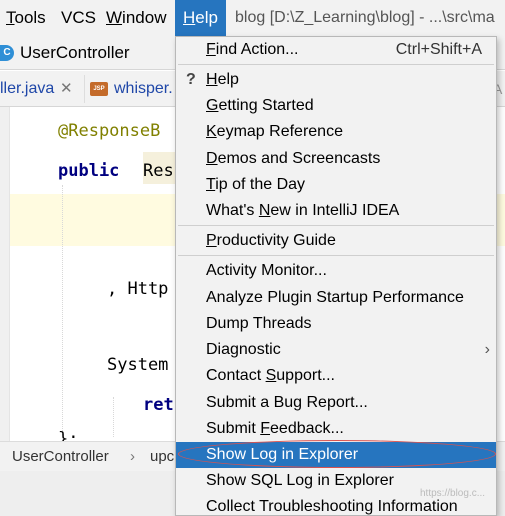 The image size is (505, 516). What do you see at coordinates (336, 80) in the screenshot?
I see `menu-item-help: ? Help` at bounding box center [336, 80].